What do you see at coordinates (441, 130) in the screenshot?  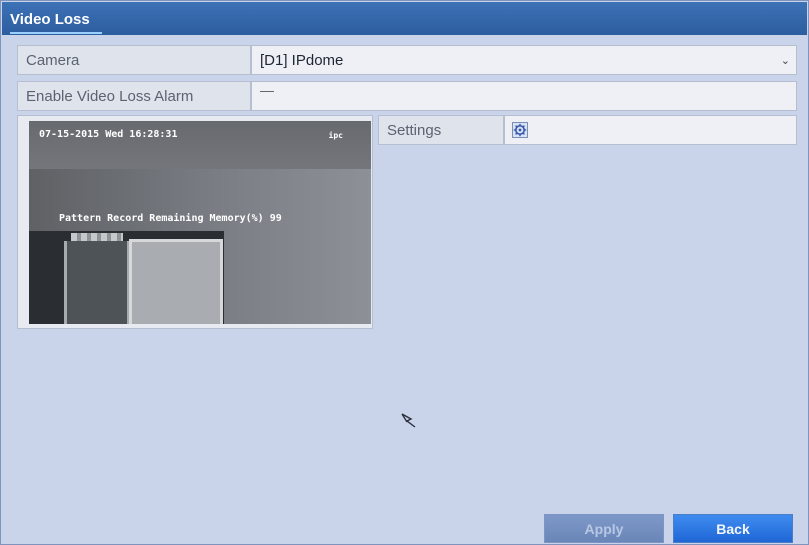 I see `settings-label: Settings` at bounding box center [441, 130].